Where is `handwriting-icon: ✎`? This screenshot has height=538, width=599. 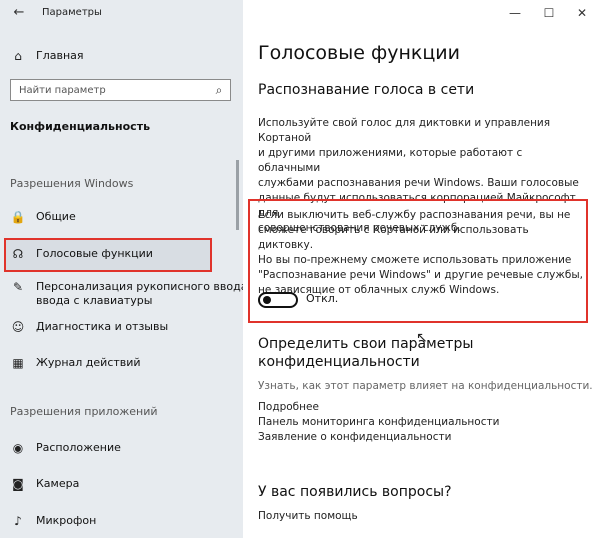
handwriting-icon: ✎ is located at coordinates (18, 287).